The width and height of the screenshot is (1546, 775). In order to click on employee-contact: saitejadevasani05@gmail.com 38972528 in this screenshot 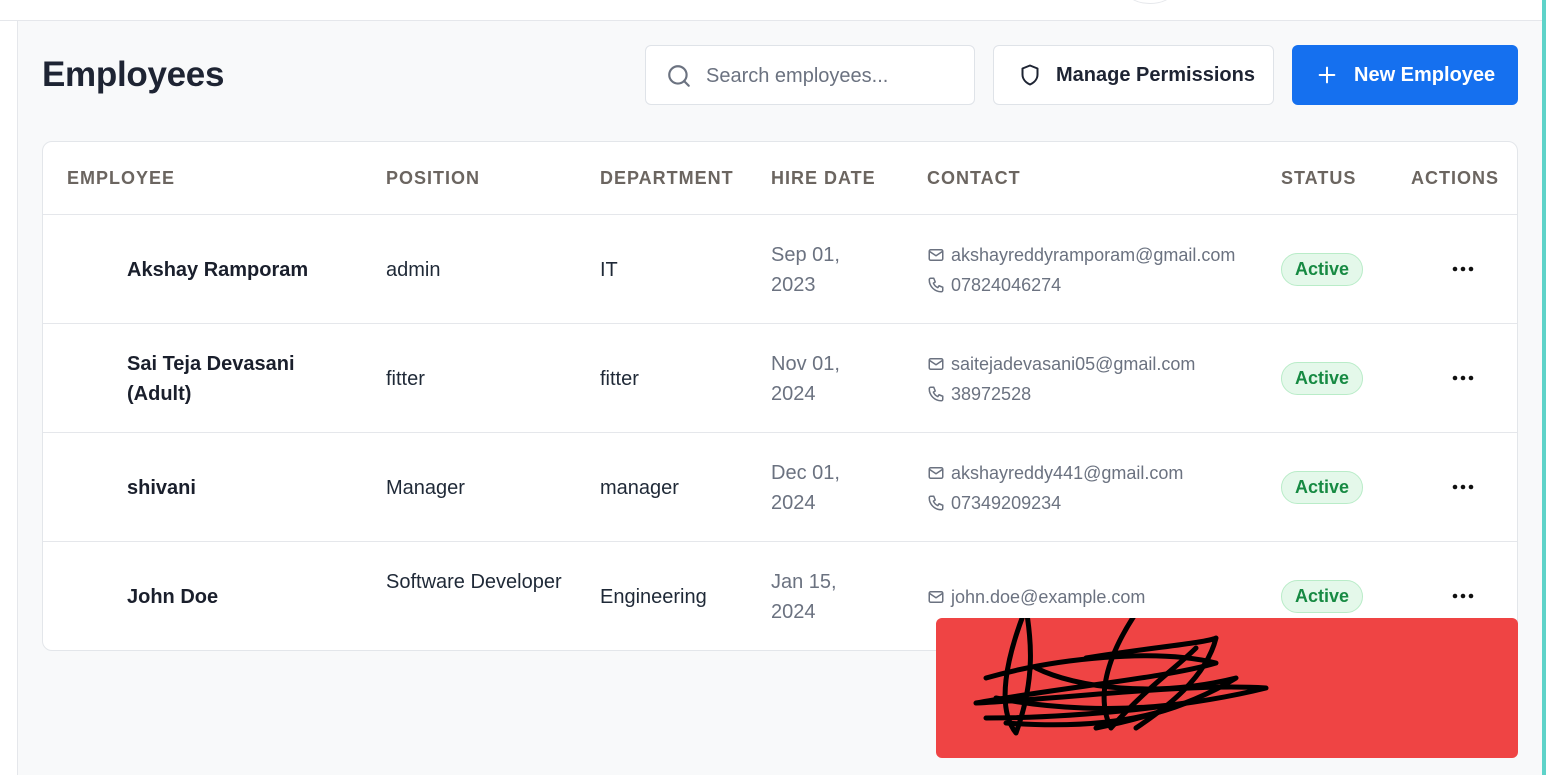, I will do `click(1097, 379)`.